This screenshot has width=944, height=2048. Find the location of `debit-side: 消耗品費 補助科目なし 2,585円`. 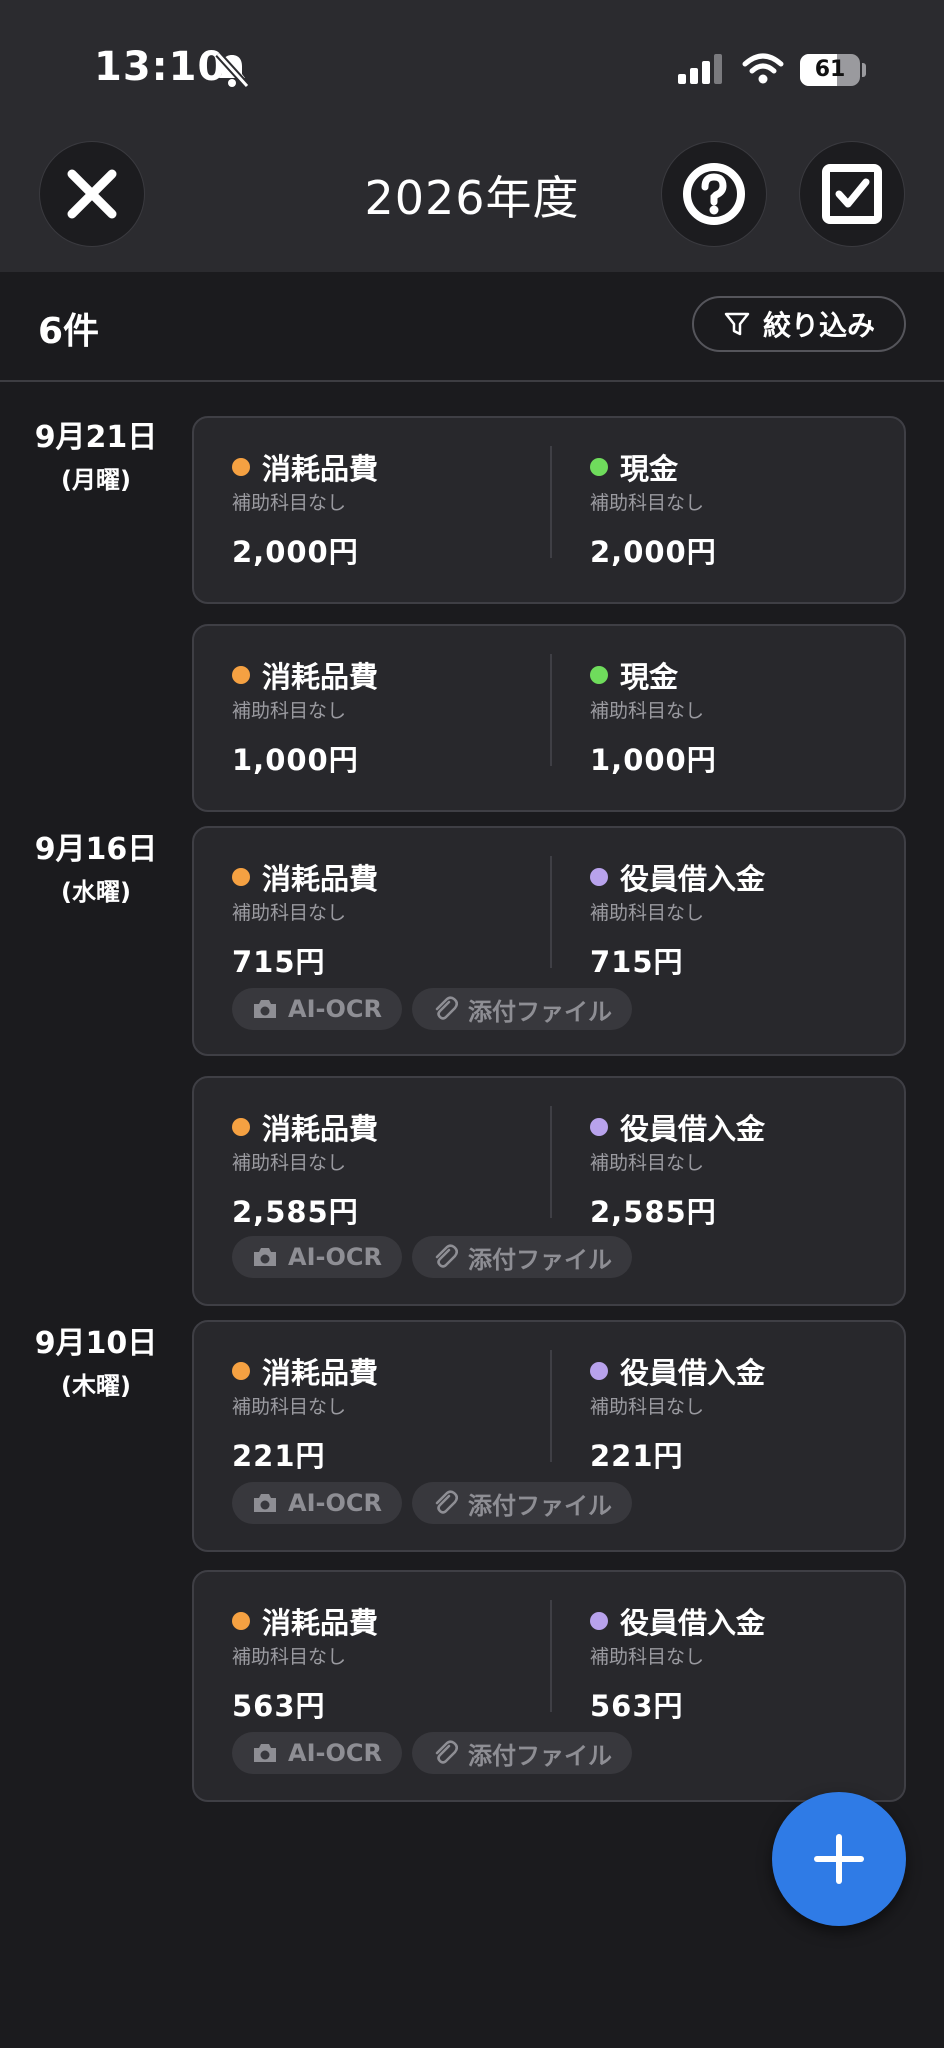

debit-side: 消耗品費 補助科目なし 2,585円 is located at coordinates (305, 1169).